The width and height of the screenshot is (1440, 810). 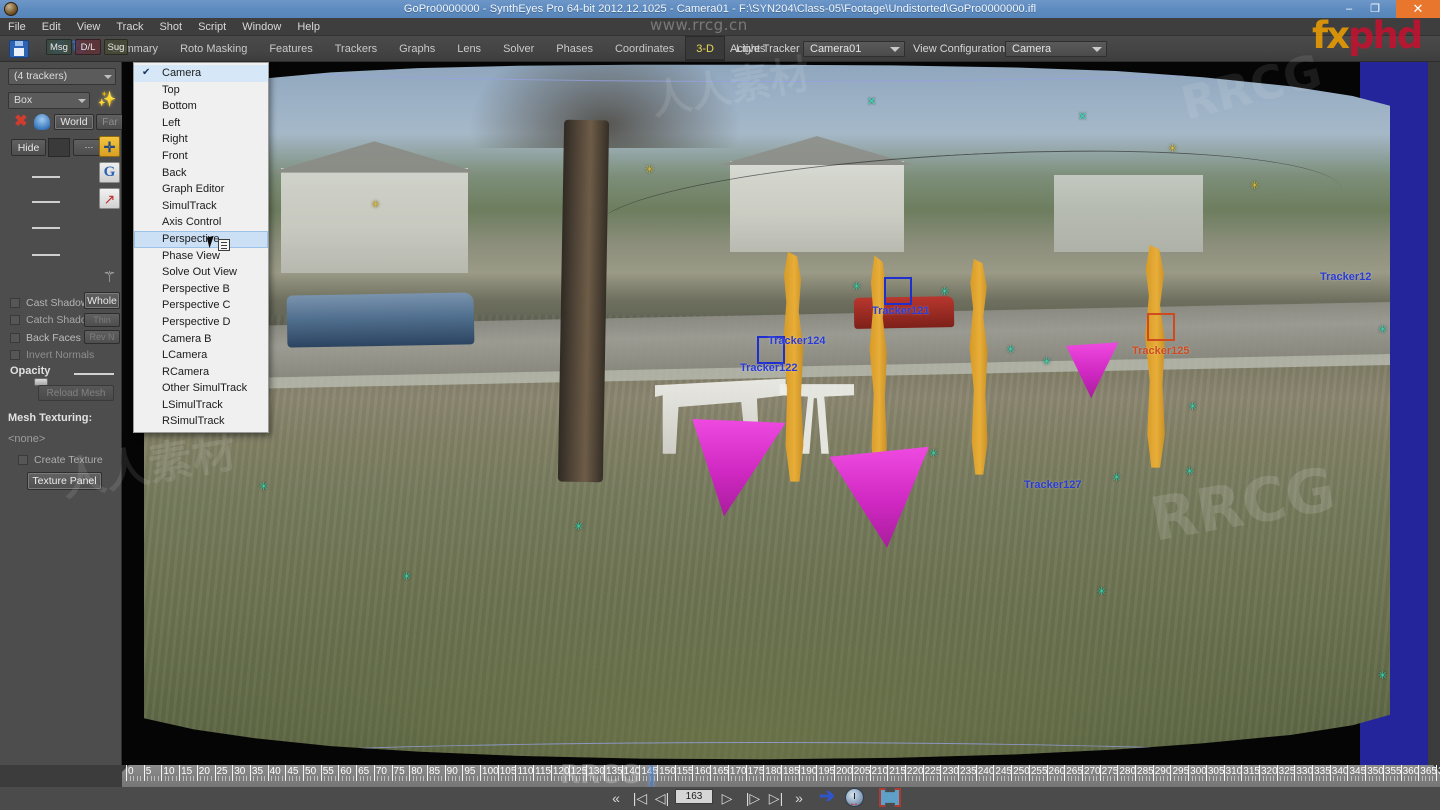 What do you see at coordinates (201, 355) in the screenshot?
I see `menu-item-lcamera: LCamera` at bounding box center [201, 355].